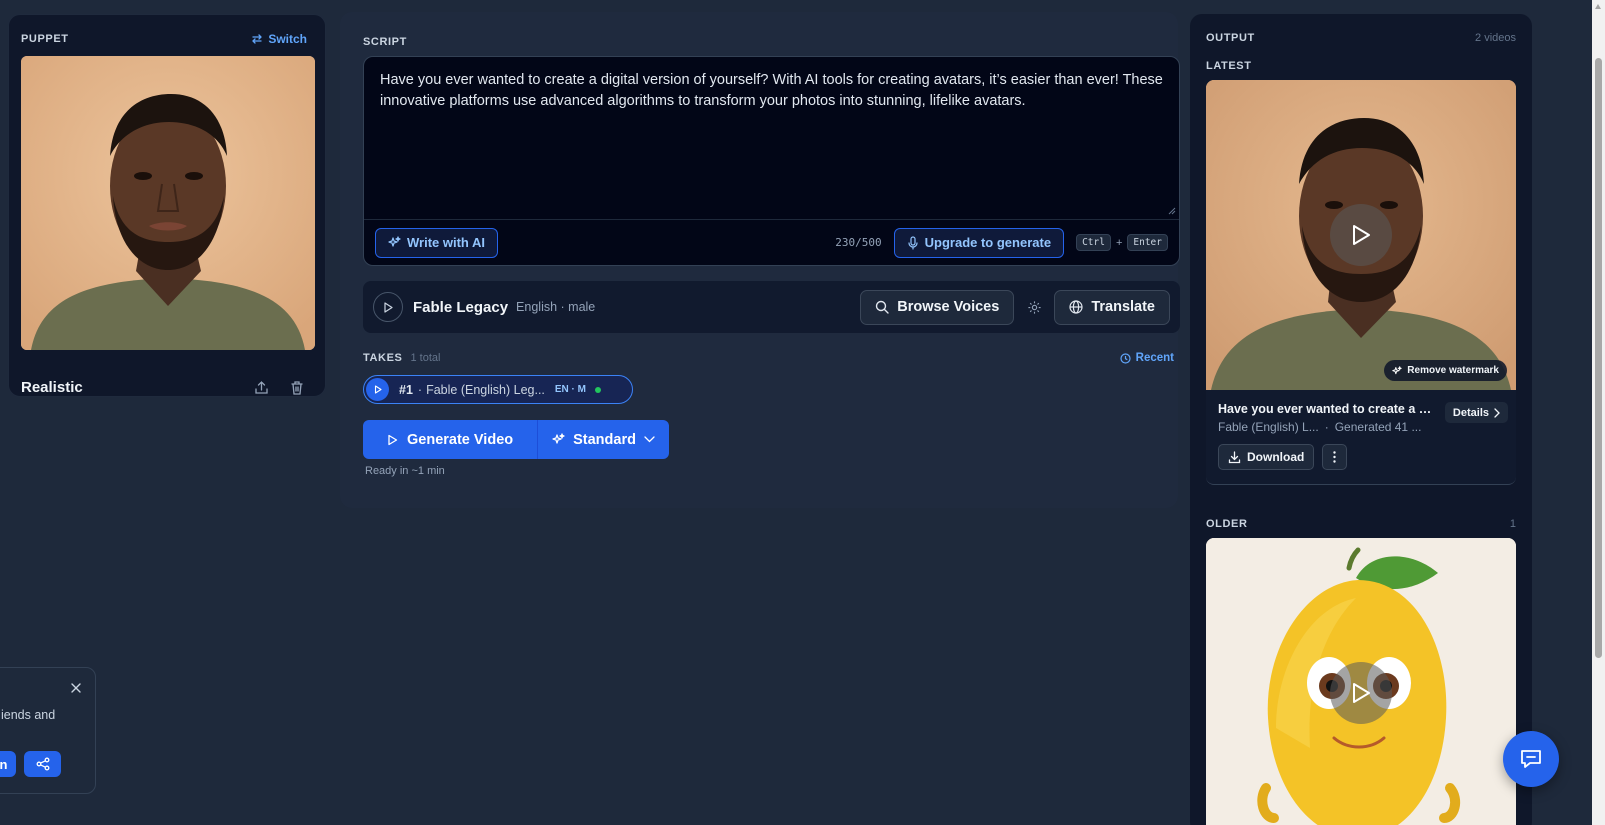 This screenshot has width=1605, height=825. What do you see at coordinates (1495, 38) in the screenshot?
I see `output-count: 2 videos` at bounding box center [1495, 38].